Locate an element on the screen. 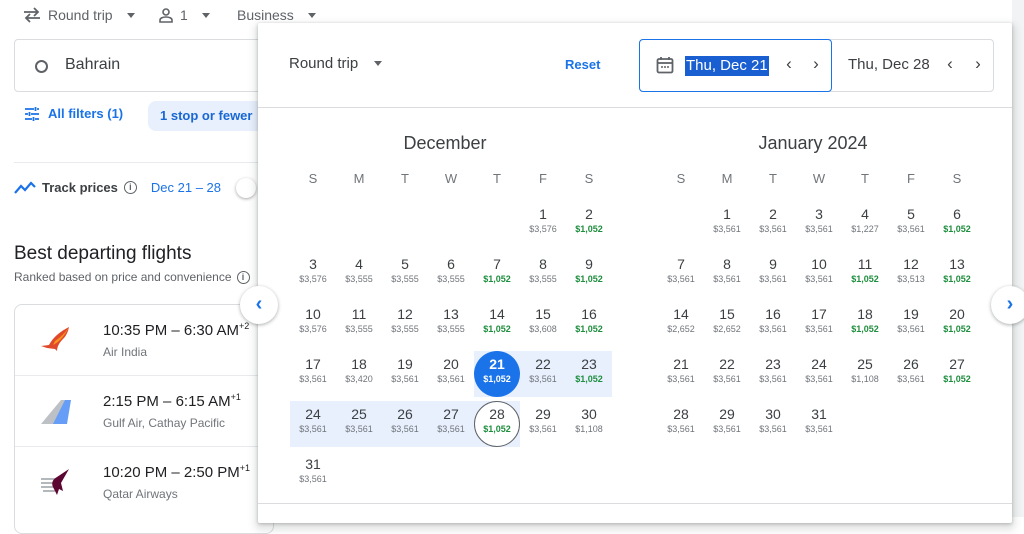 The height and width of the screenshot is (534, 1024). calendar-day: 1 $3,561 is located at coordinates (727, 224).